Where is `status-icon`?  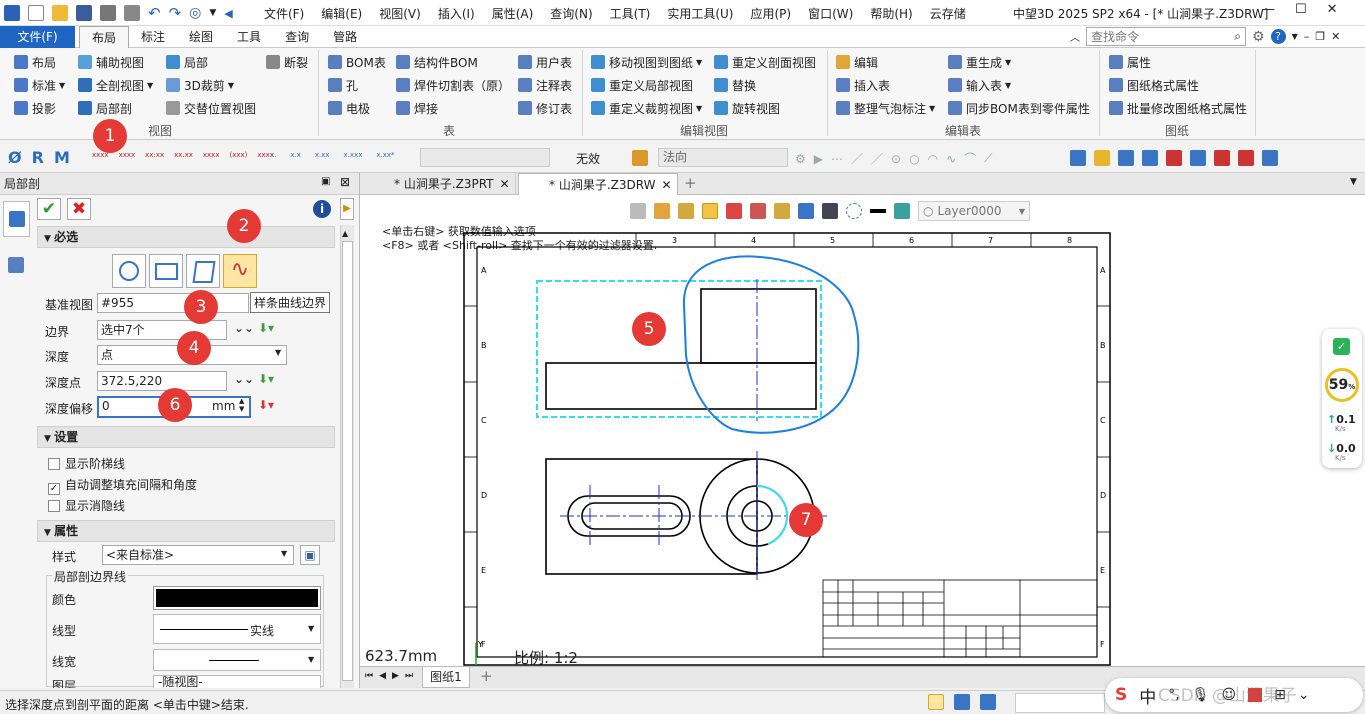 status-icon is located at coordinates (936, 702).